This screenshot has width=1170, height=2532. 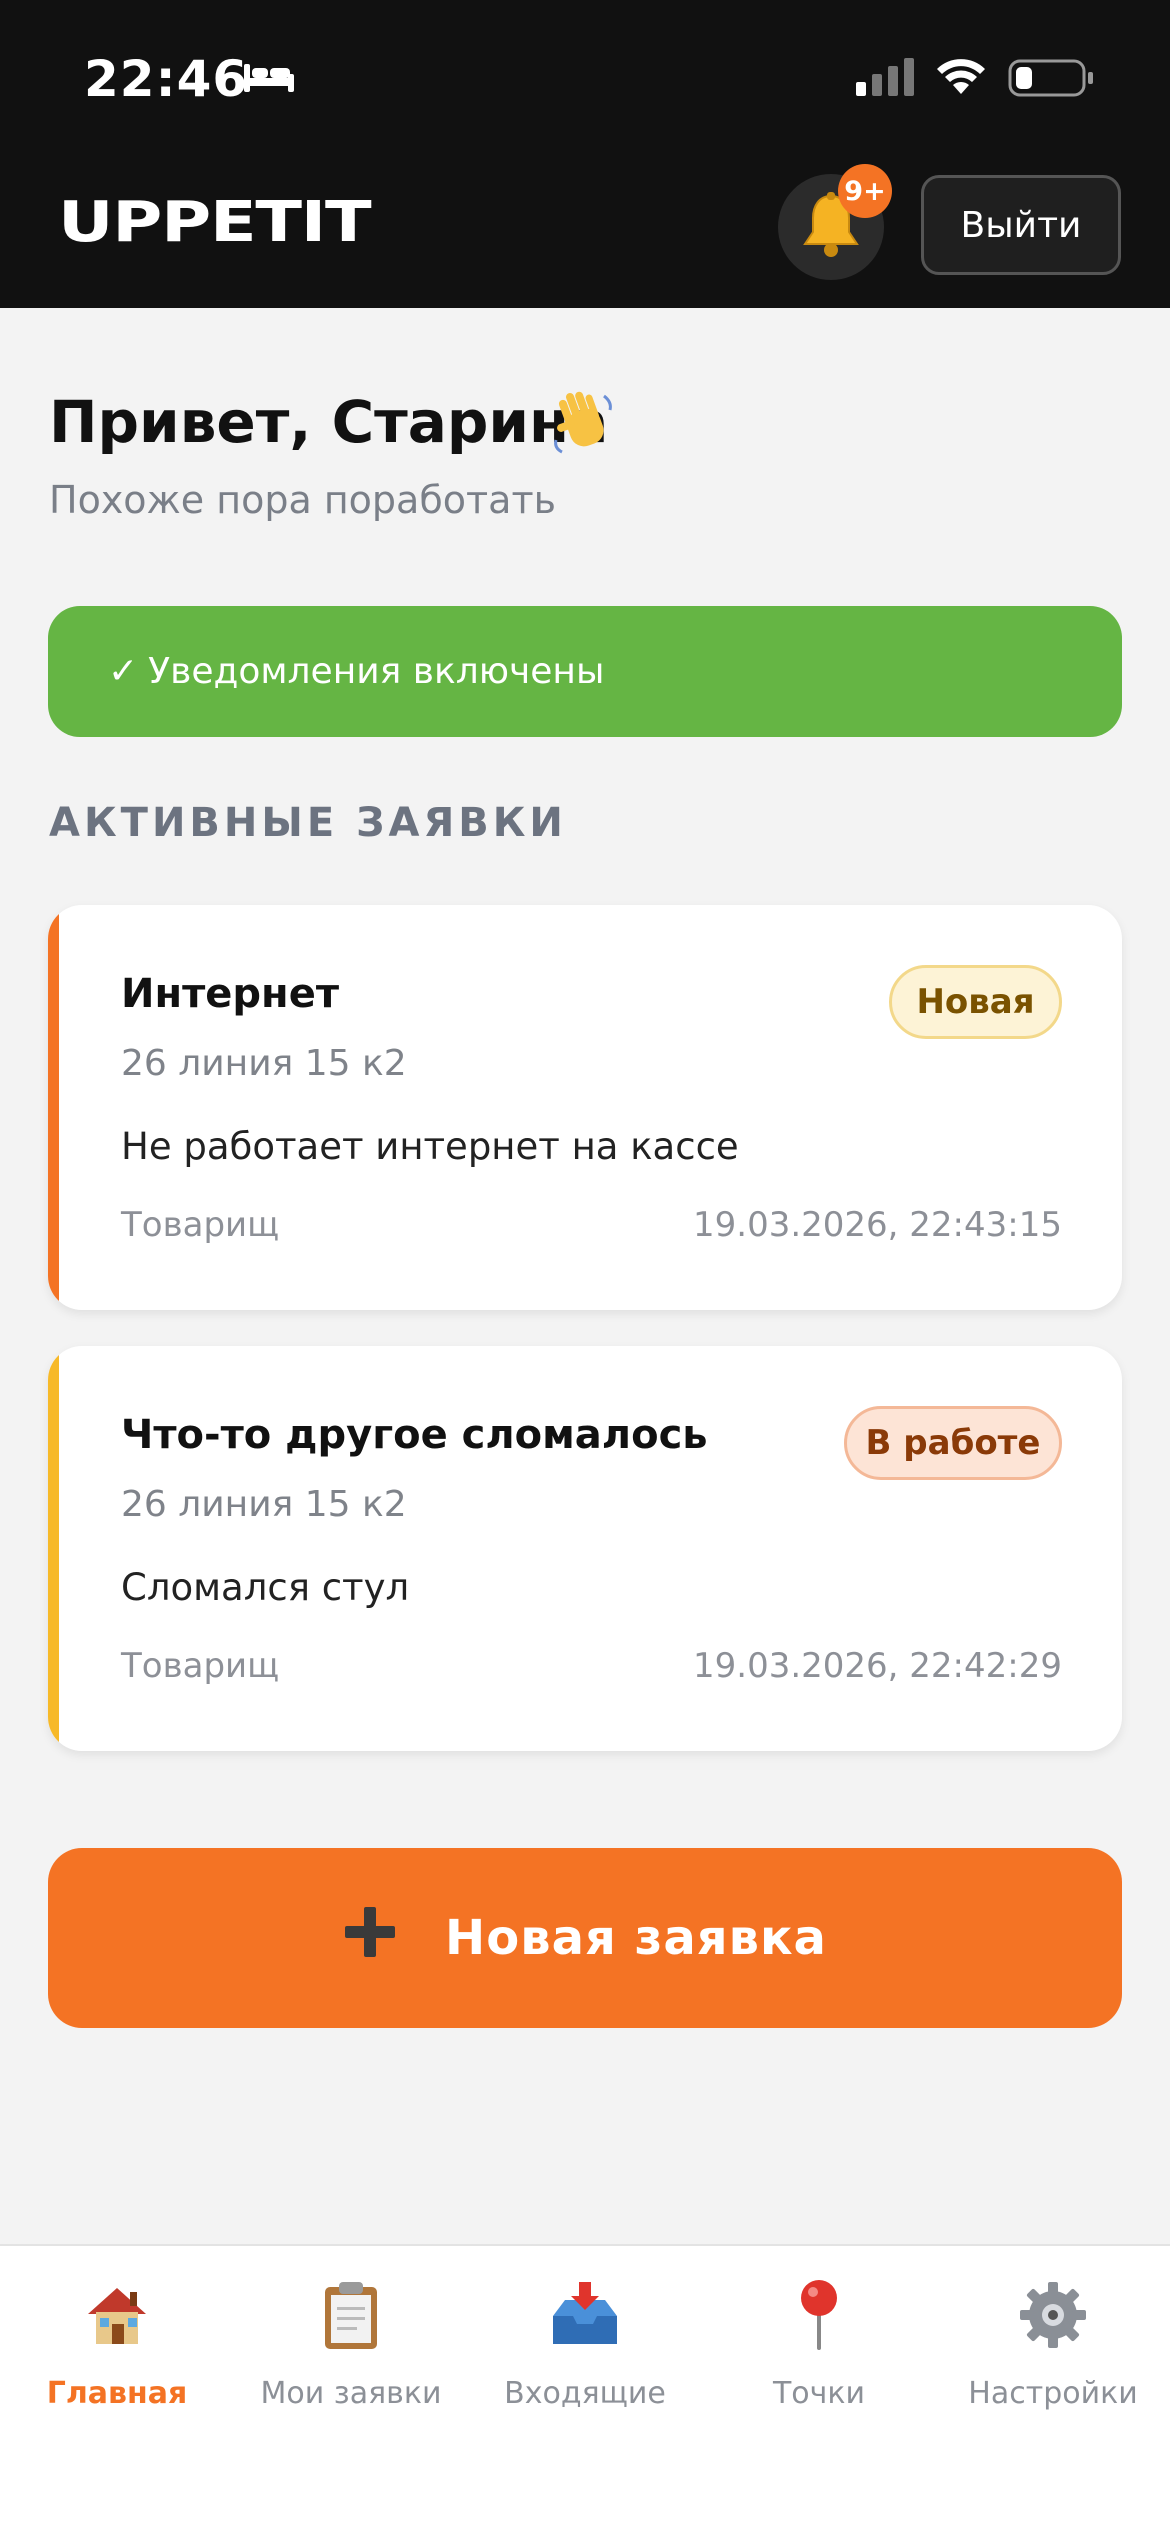 I want to click on tab-settings-label: Настройки, so click(x=1053, y=2393).